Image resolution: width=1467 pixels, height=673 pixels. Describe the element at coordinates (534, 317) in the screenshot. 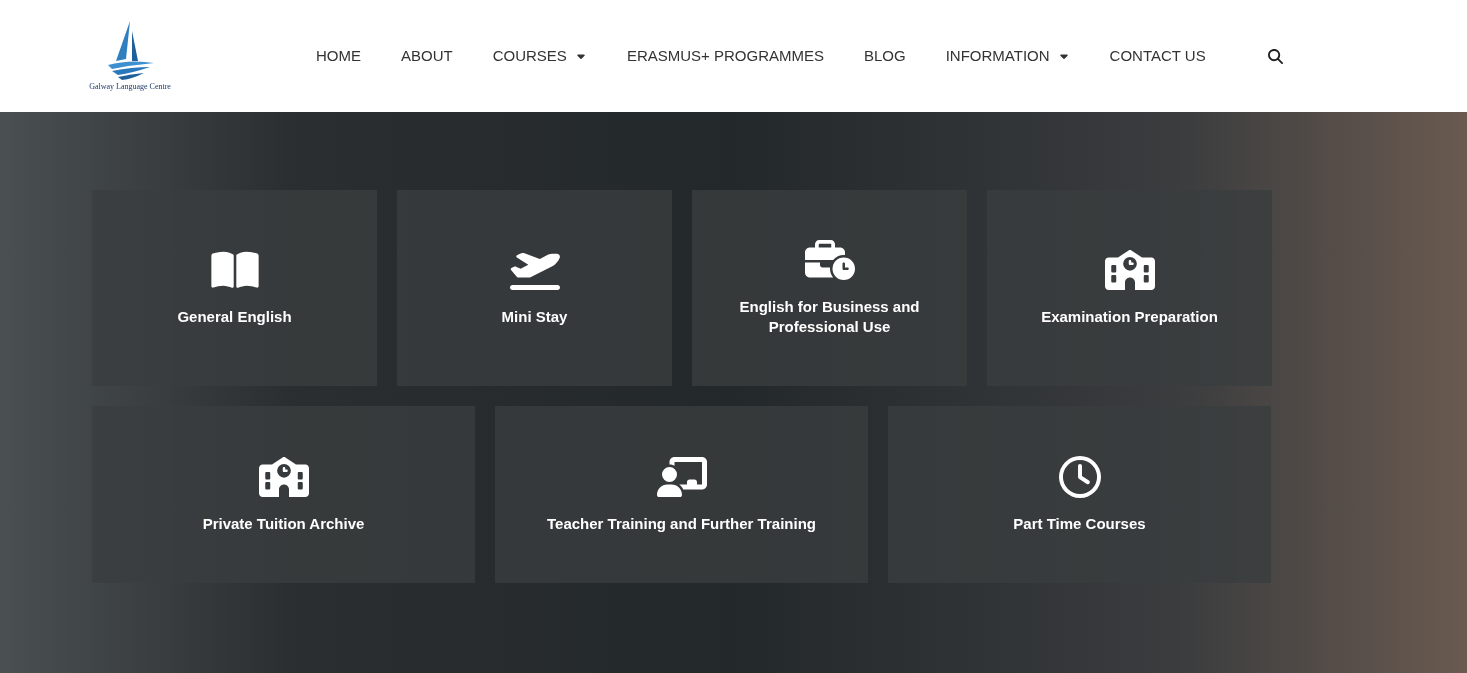

I see `course-title: Mini Stay` at that location.